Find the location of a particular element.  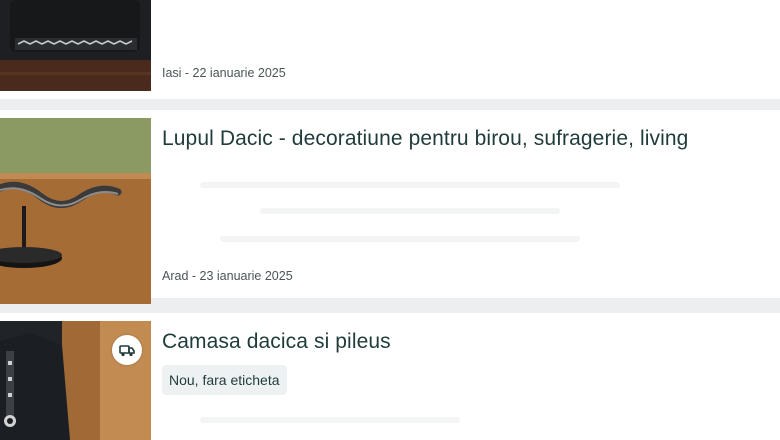

embroidered-fabric-image is located at coordinates (75, 45).